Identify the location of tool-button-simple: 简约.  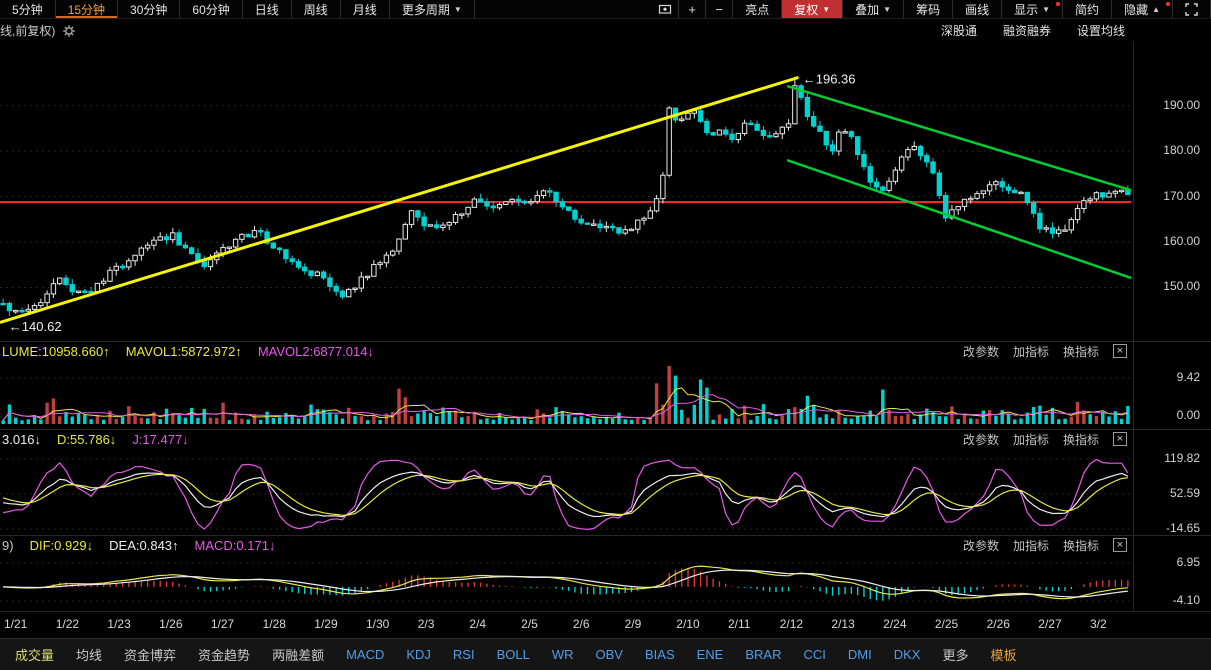
(1088, 9).